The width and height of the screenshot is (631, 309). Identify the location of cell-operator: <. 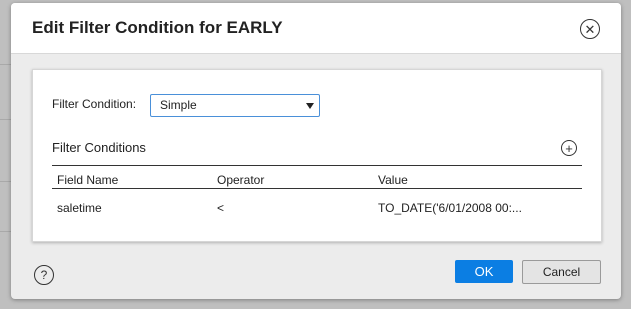
(220, 208).